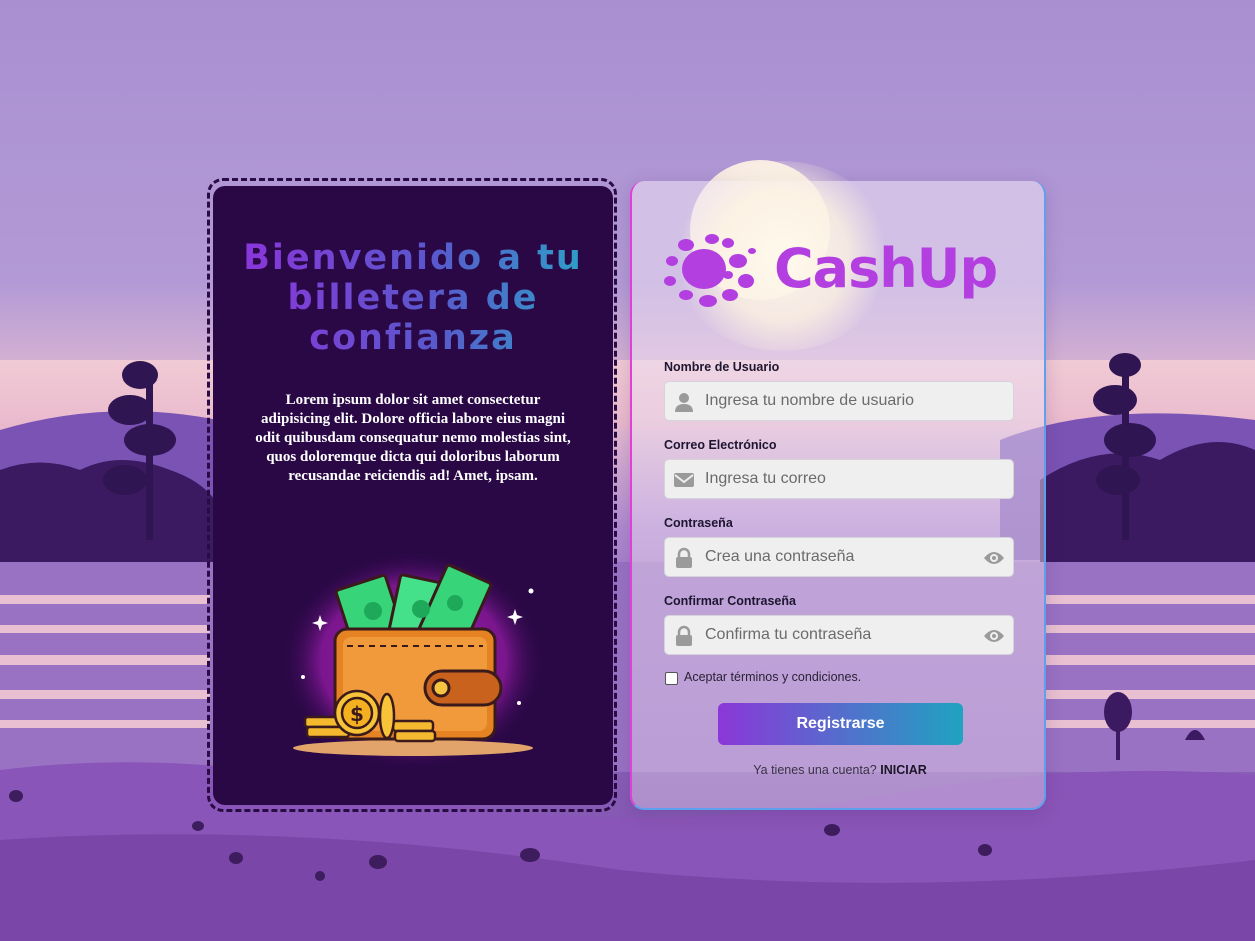 This screenshot has height=941, width=1255. I want to click on email-field, so click(839, 479).